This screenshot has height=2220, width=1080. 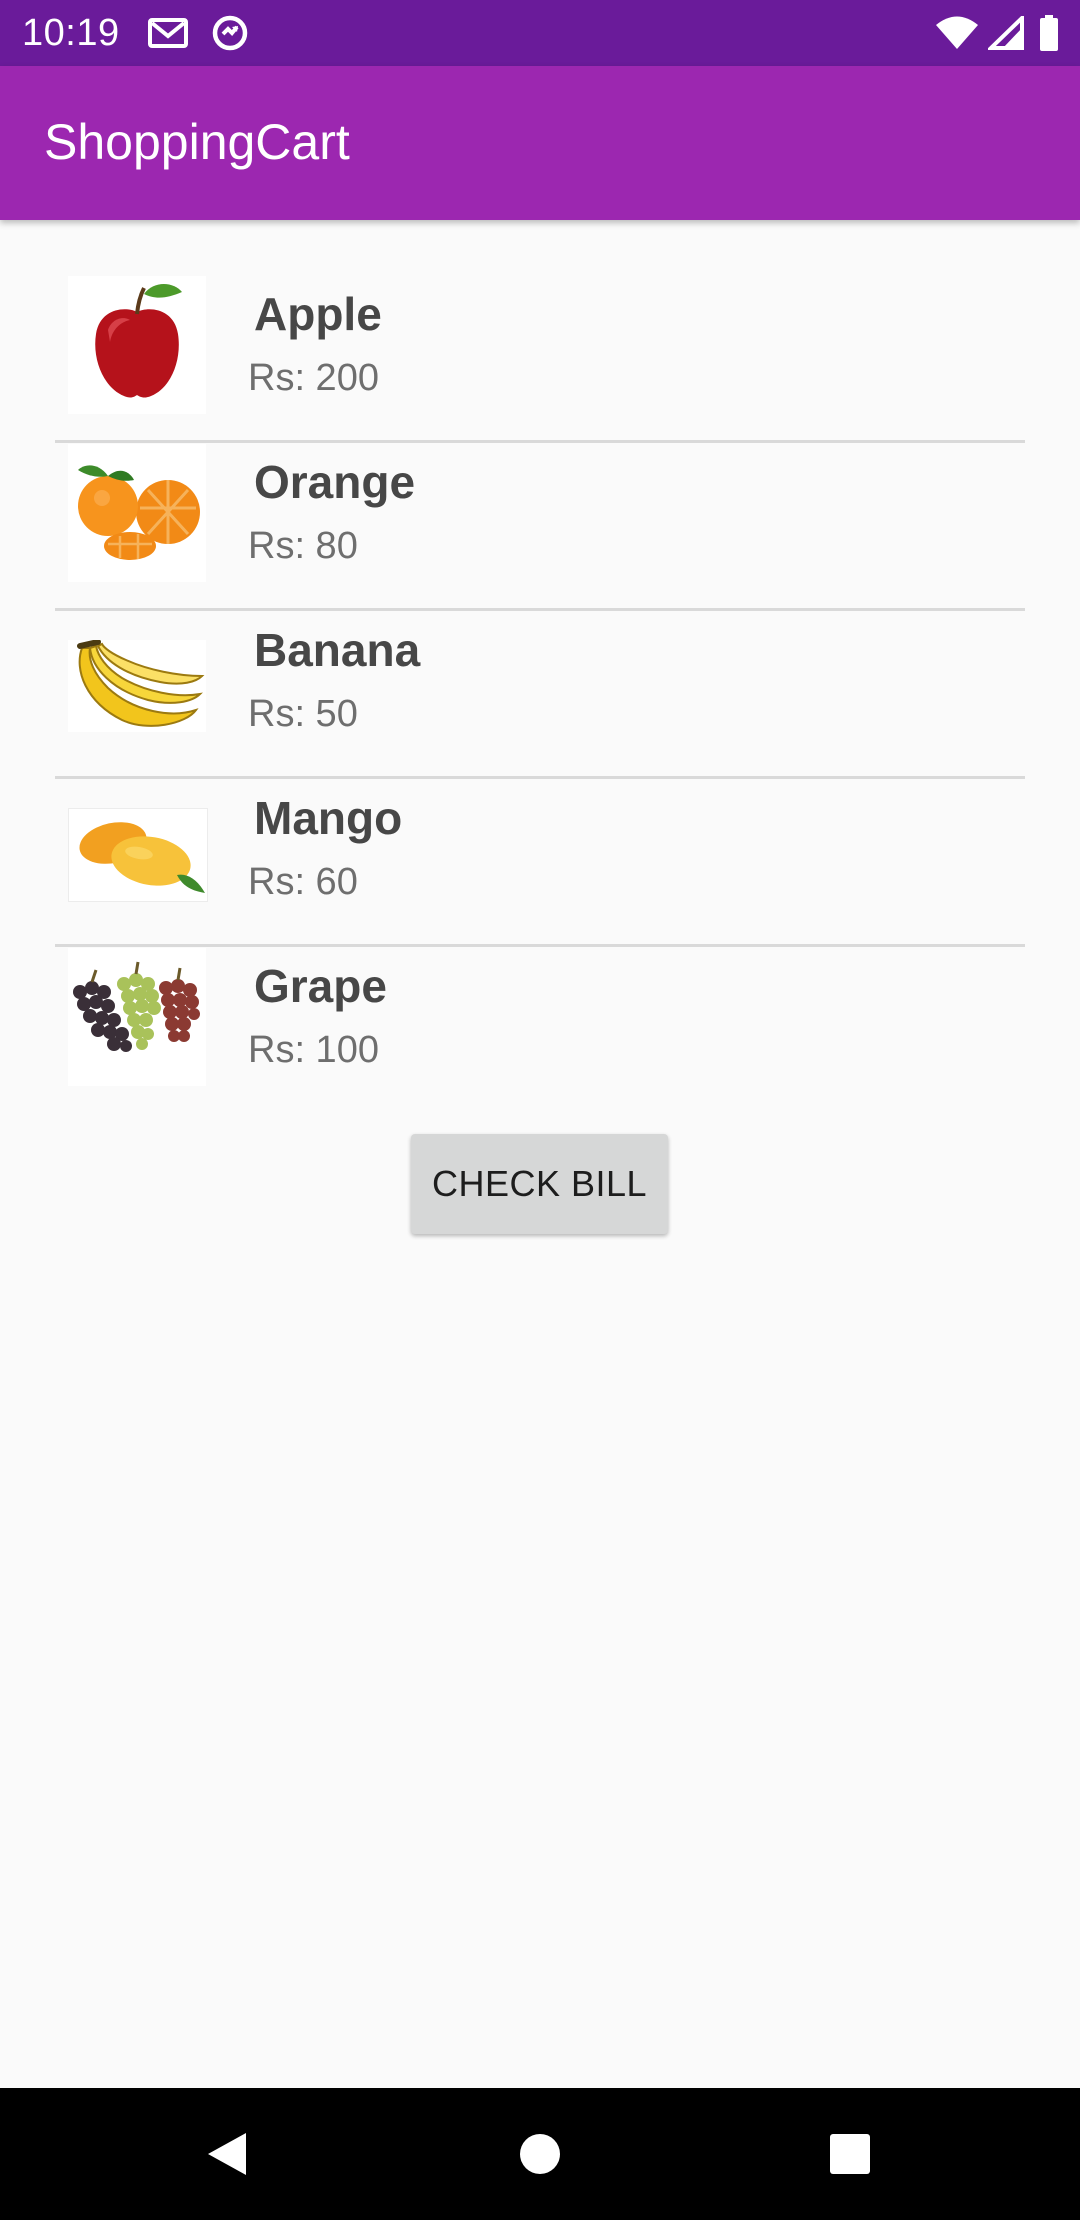 I want to click on list-item-banana: Banana Rs: 50, so click(x=540, y=691).